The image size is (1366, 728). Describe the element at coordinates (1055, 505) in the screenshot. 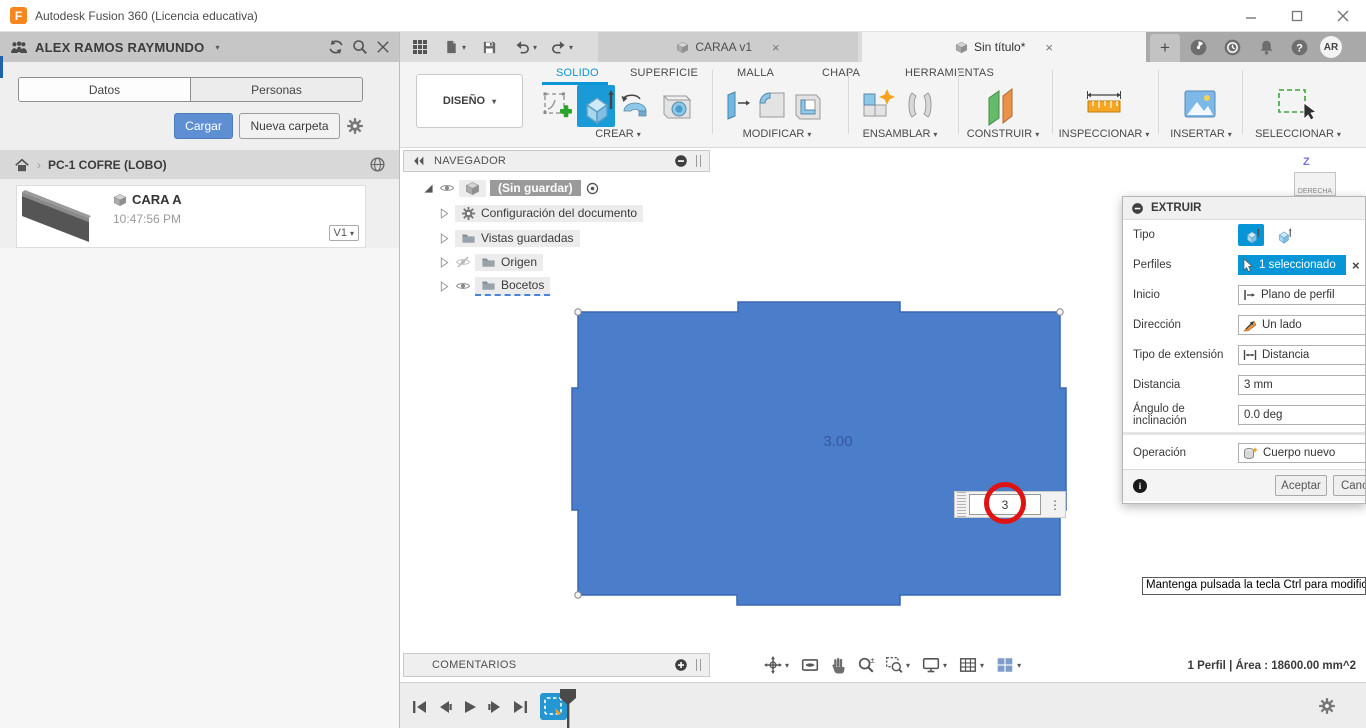

I see `manipulator-options-kebab-icon: ⋮` at that location.